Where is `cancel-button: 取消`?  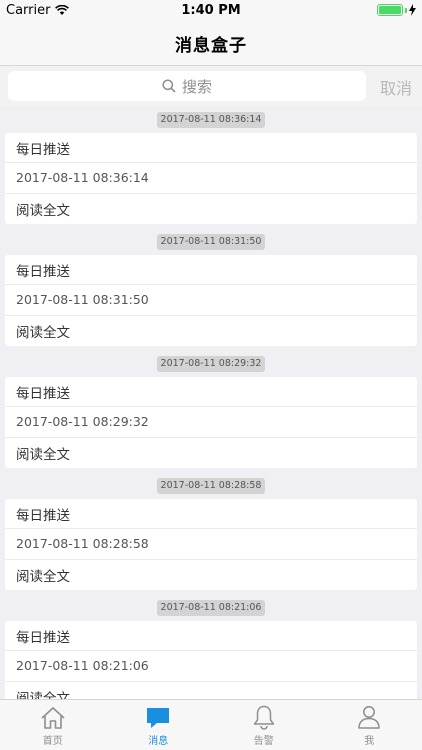 cancel-button: 取消 is located at coordinates (396, 87).